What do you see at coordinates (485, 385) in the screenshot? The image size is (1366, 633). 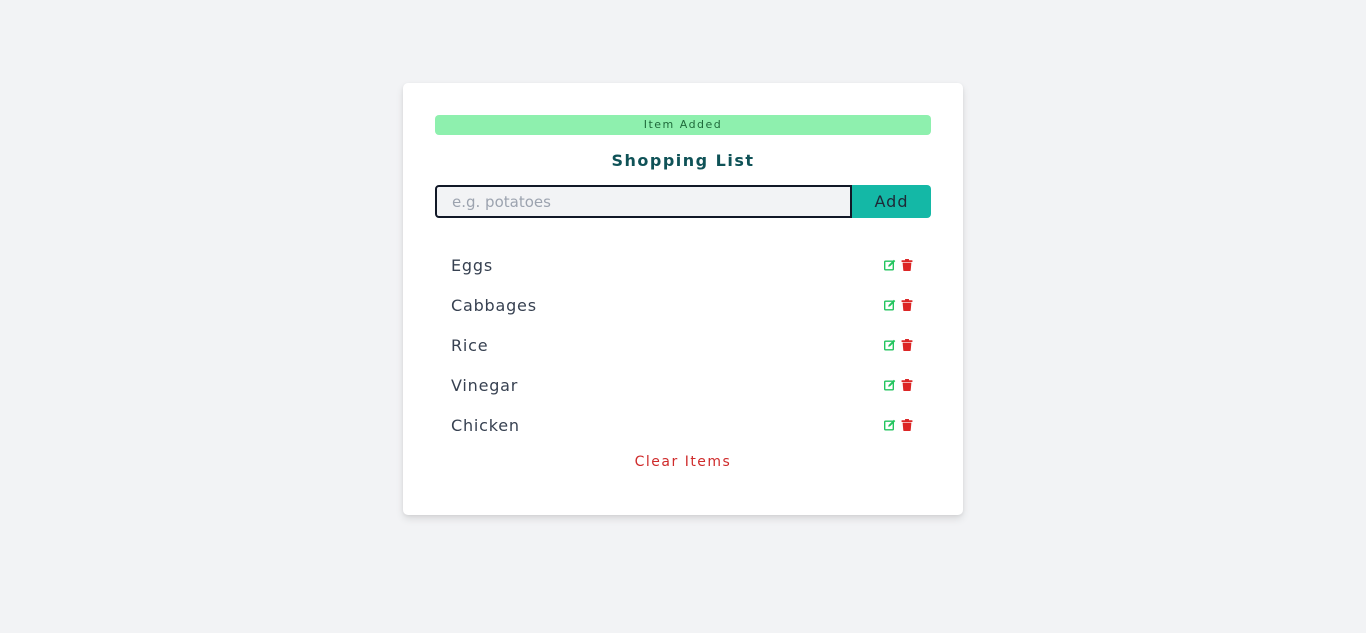 I see `item-name: Vinegar` at bounding box center [485, 385].